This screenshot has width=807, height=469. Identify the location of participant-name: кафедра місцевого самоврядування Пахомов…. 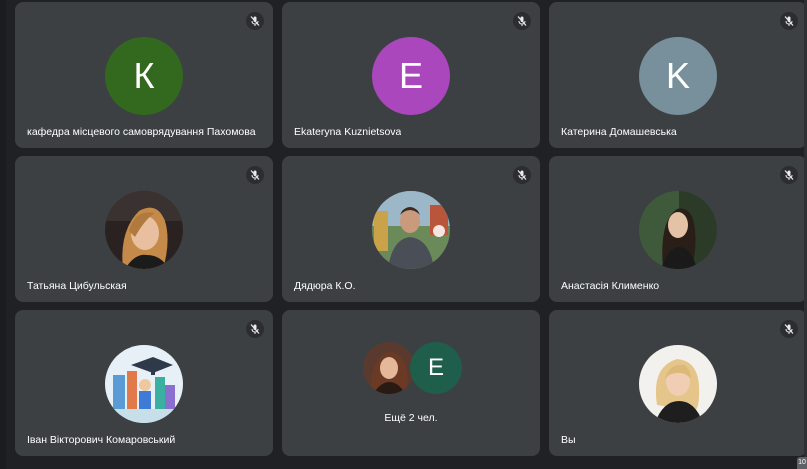
(141, 132).